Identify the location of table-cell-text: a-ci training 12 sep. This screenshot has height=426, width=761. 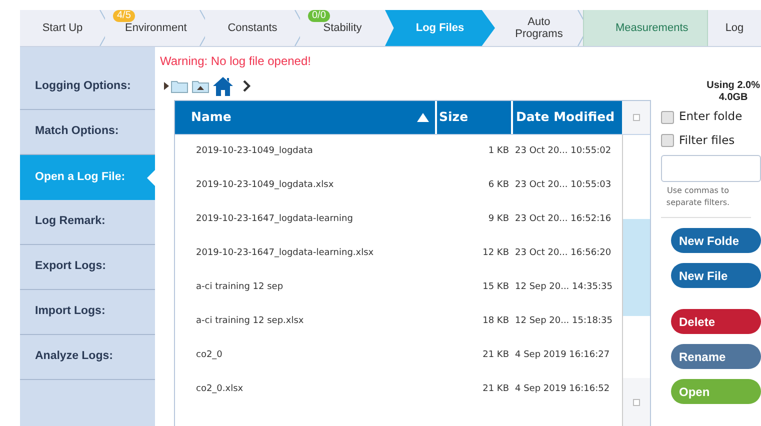
(239, 287).